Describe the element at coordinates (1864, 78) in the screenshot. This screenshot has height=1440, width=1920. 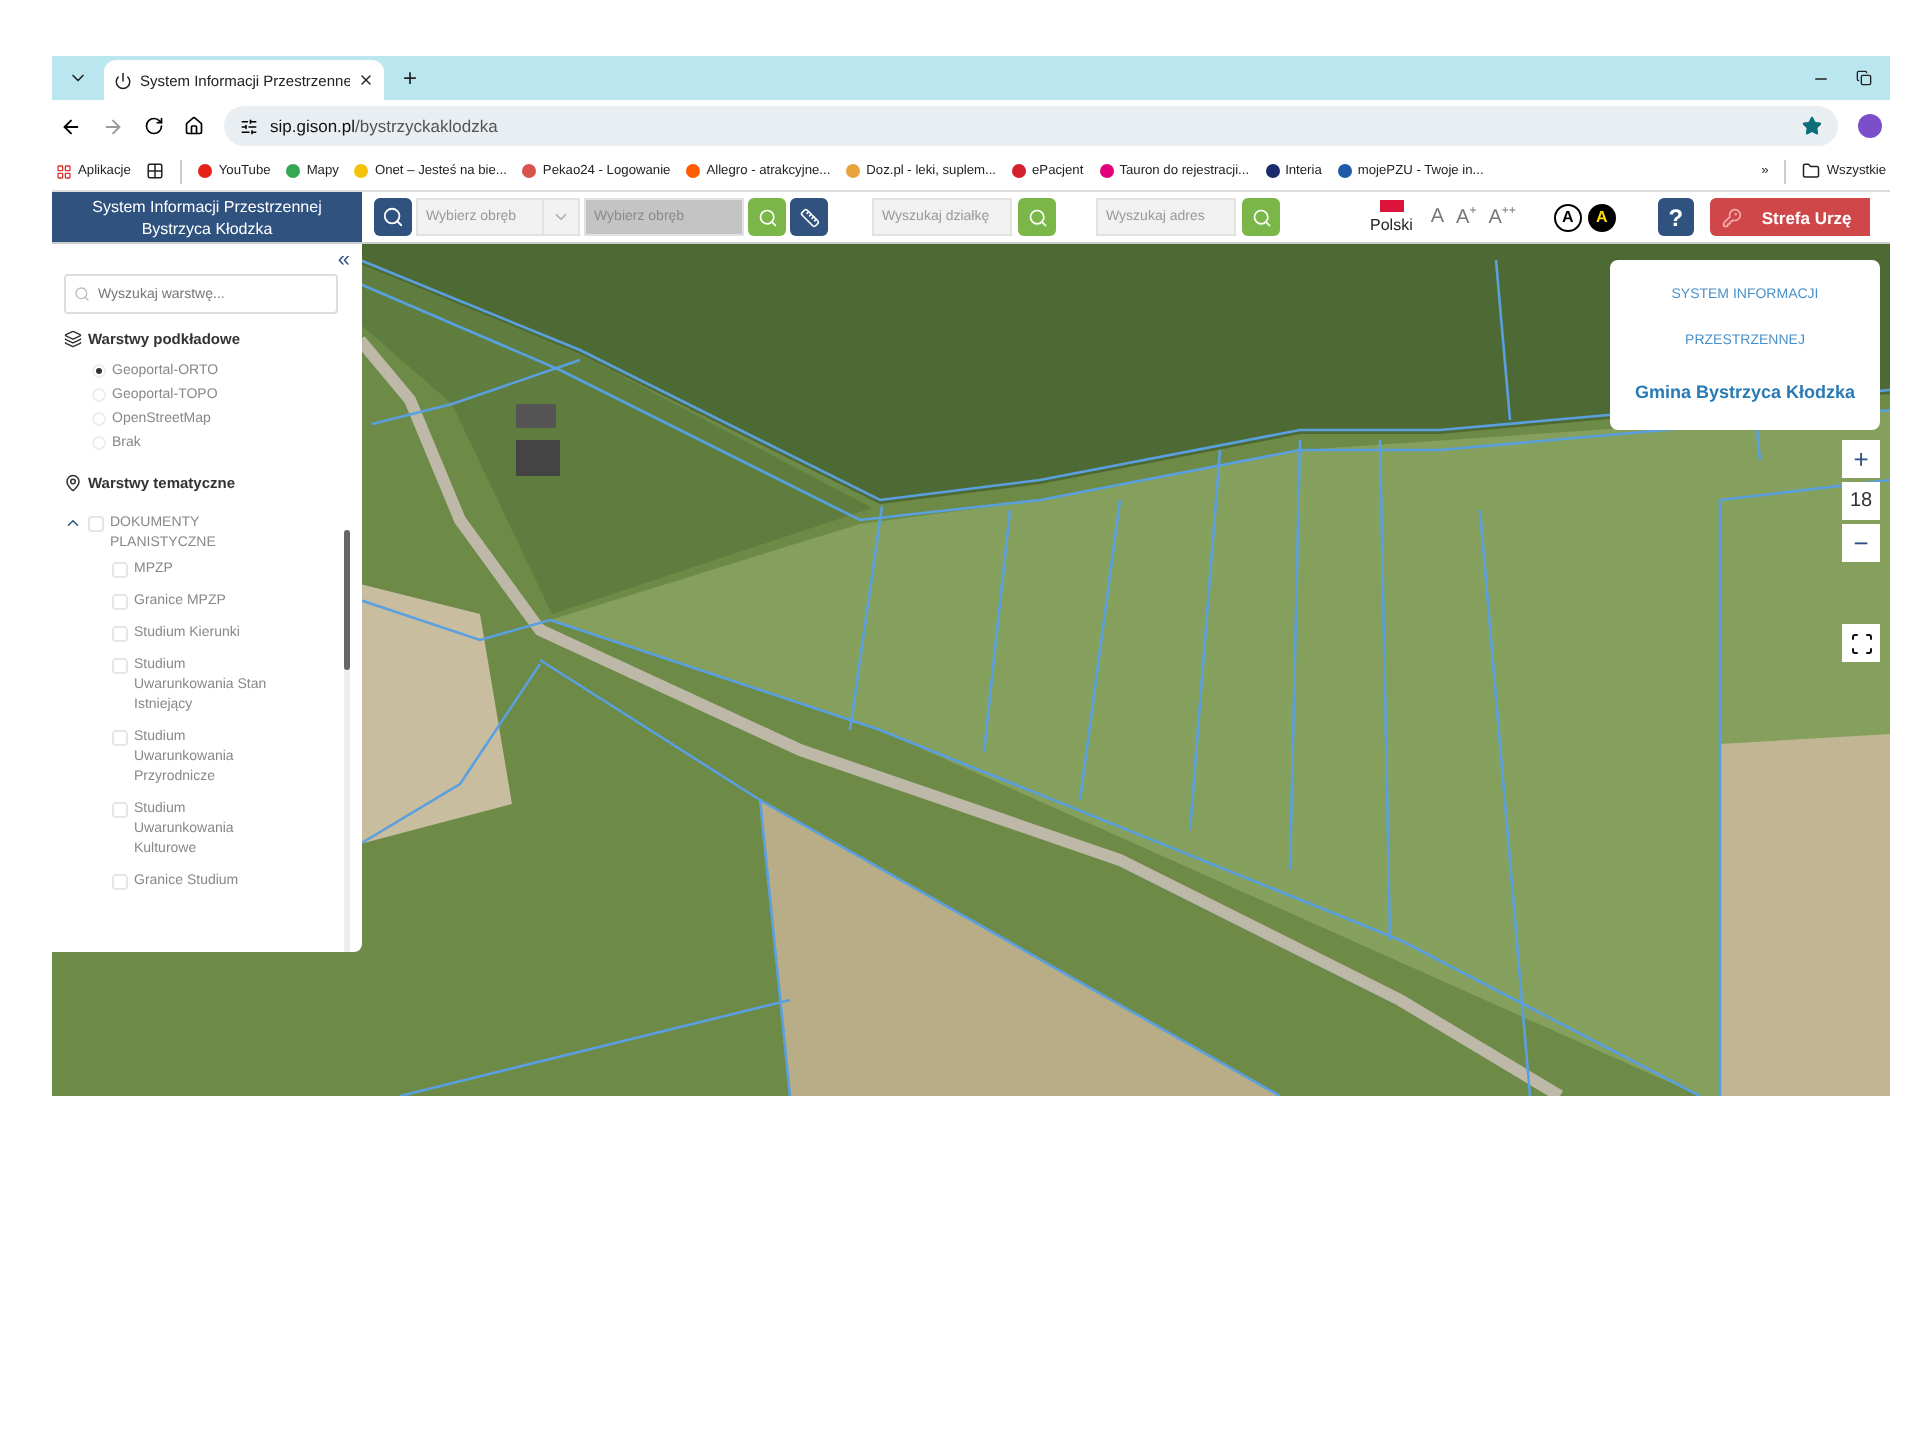
I see `restore-icon` at that location.